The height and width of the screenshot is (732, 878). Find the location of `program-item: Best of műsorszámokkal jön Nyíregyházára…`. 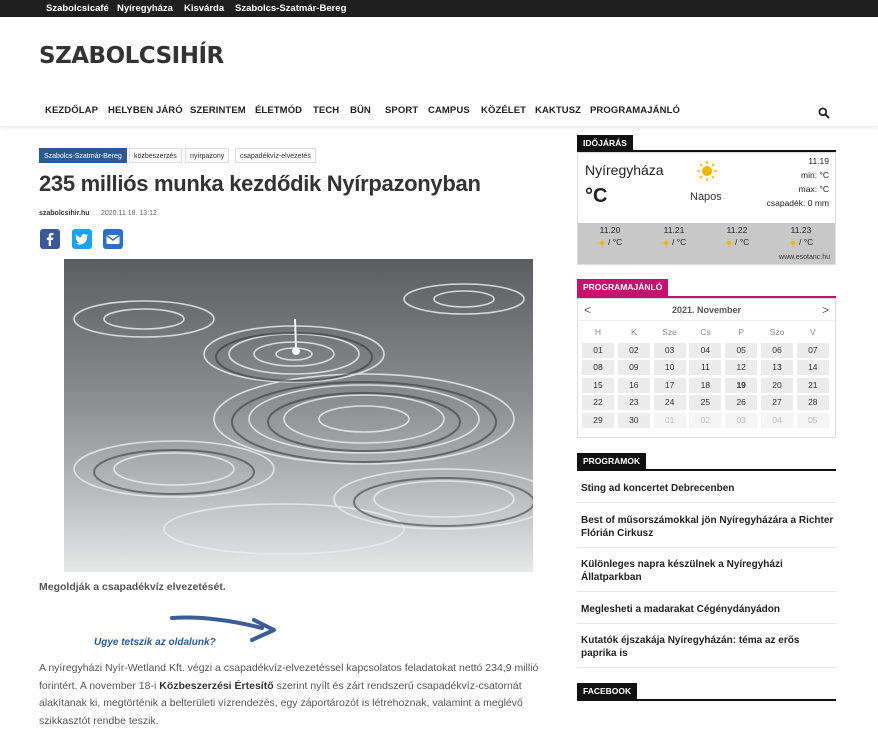

program-item: Best of műsorszámokkal jön Nyíregyházára… is located at coordinates (708, 527).